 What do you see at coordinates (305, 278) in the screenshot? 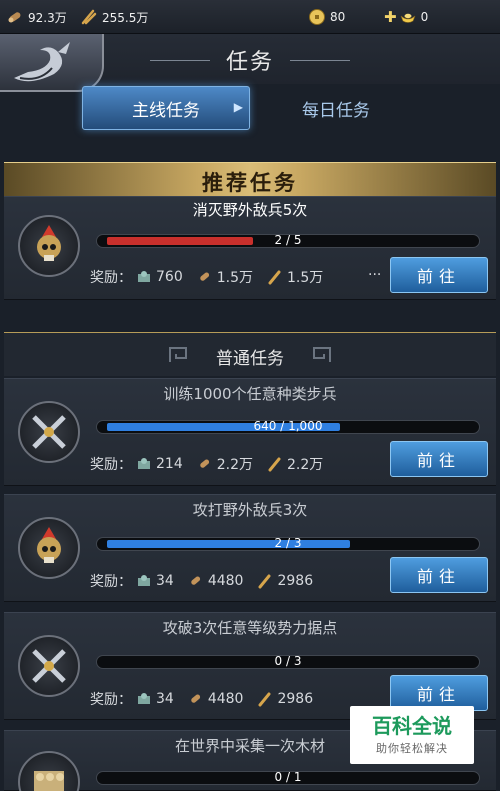
I see `reward-food-value: 1.5万` at bounding box center [305, 278].